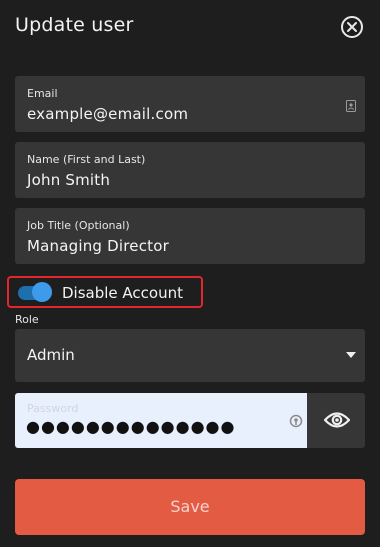  What do you see at coordinates (190, 236) in the screenshot?
I see `job-title-field: Job Title (Optional) Managing Director` at bounding box center [190, 236].